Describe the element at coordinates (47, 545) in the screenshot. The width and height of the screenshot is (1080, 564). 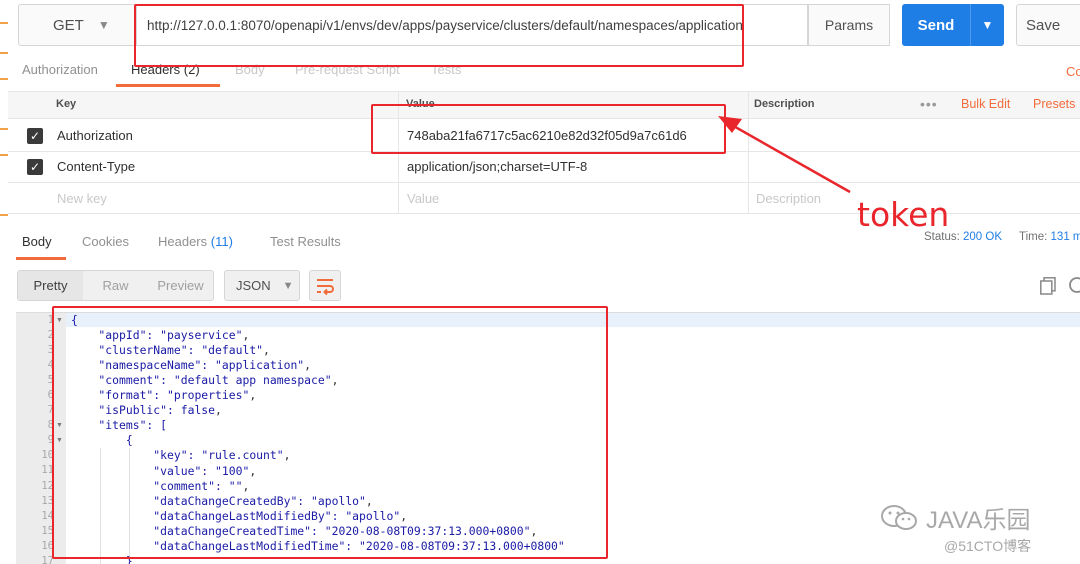
I see `line-number: 16` at that location.